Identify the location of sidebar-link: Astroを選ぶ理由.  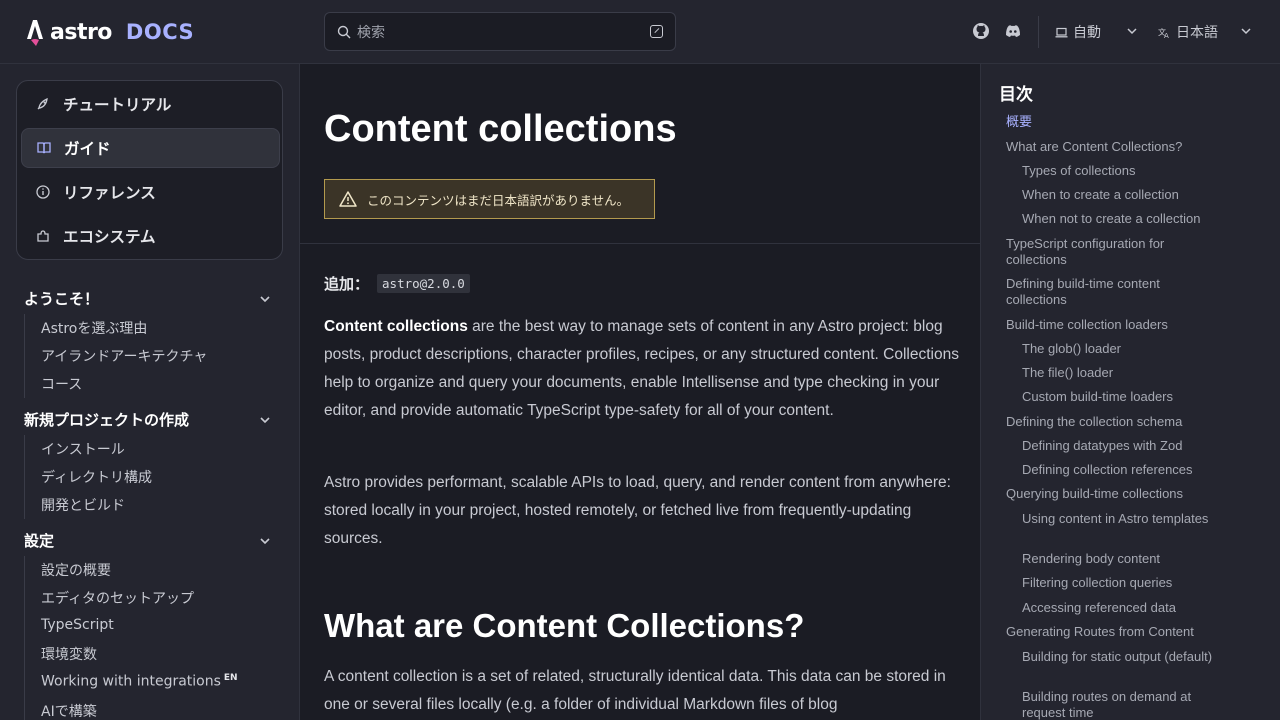
(94, 328).